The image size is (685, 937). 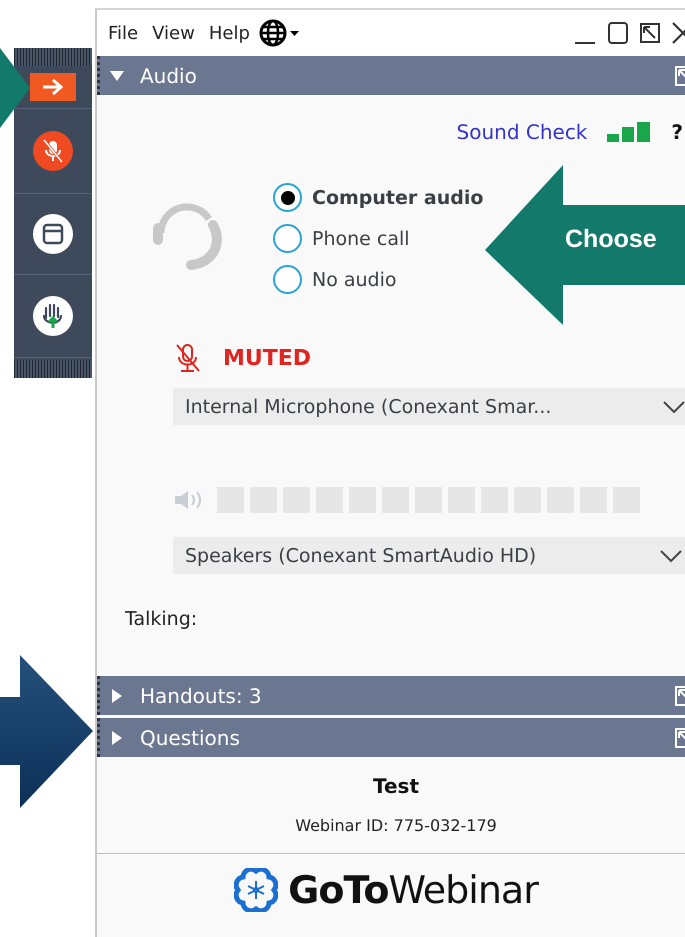 What do you see at coordinates (429, 555) in the screenshot?
I see `speakers-dropdown: Speakers (Conexant SmartAudio HD)` at bounding box center [429, 555].